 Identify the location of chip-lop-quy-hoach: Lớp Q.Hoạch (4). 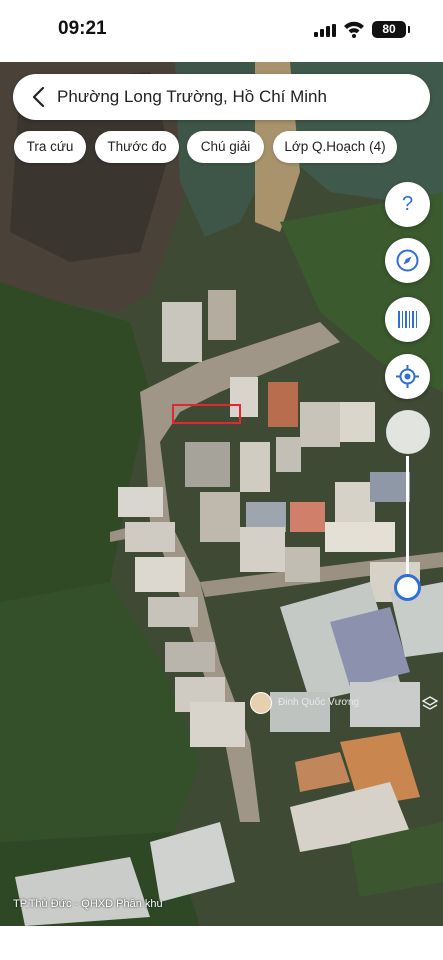
(335, 147).